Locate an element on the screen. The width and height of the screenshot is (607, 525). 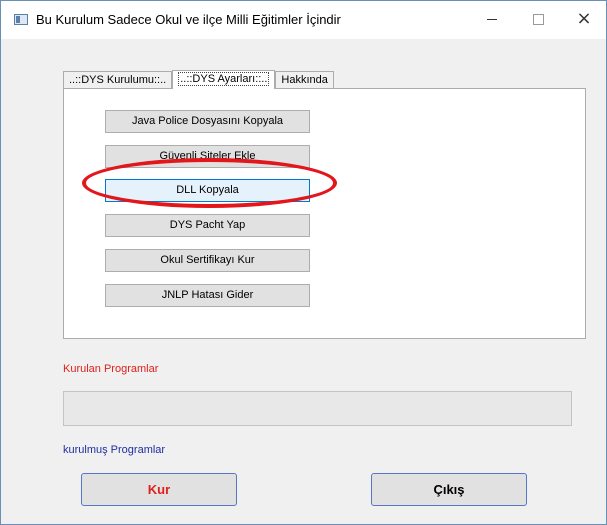
install-button: Kur is located at coordinates (159, 489).